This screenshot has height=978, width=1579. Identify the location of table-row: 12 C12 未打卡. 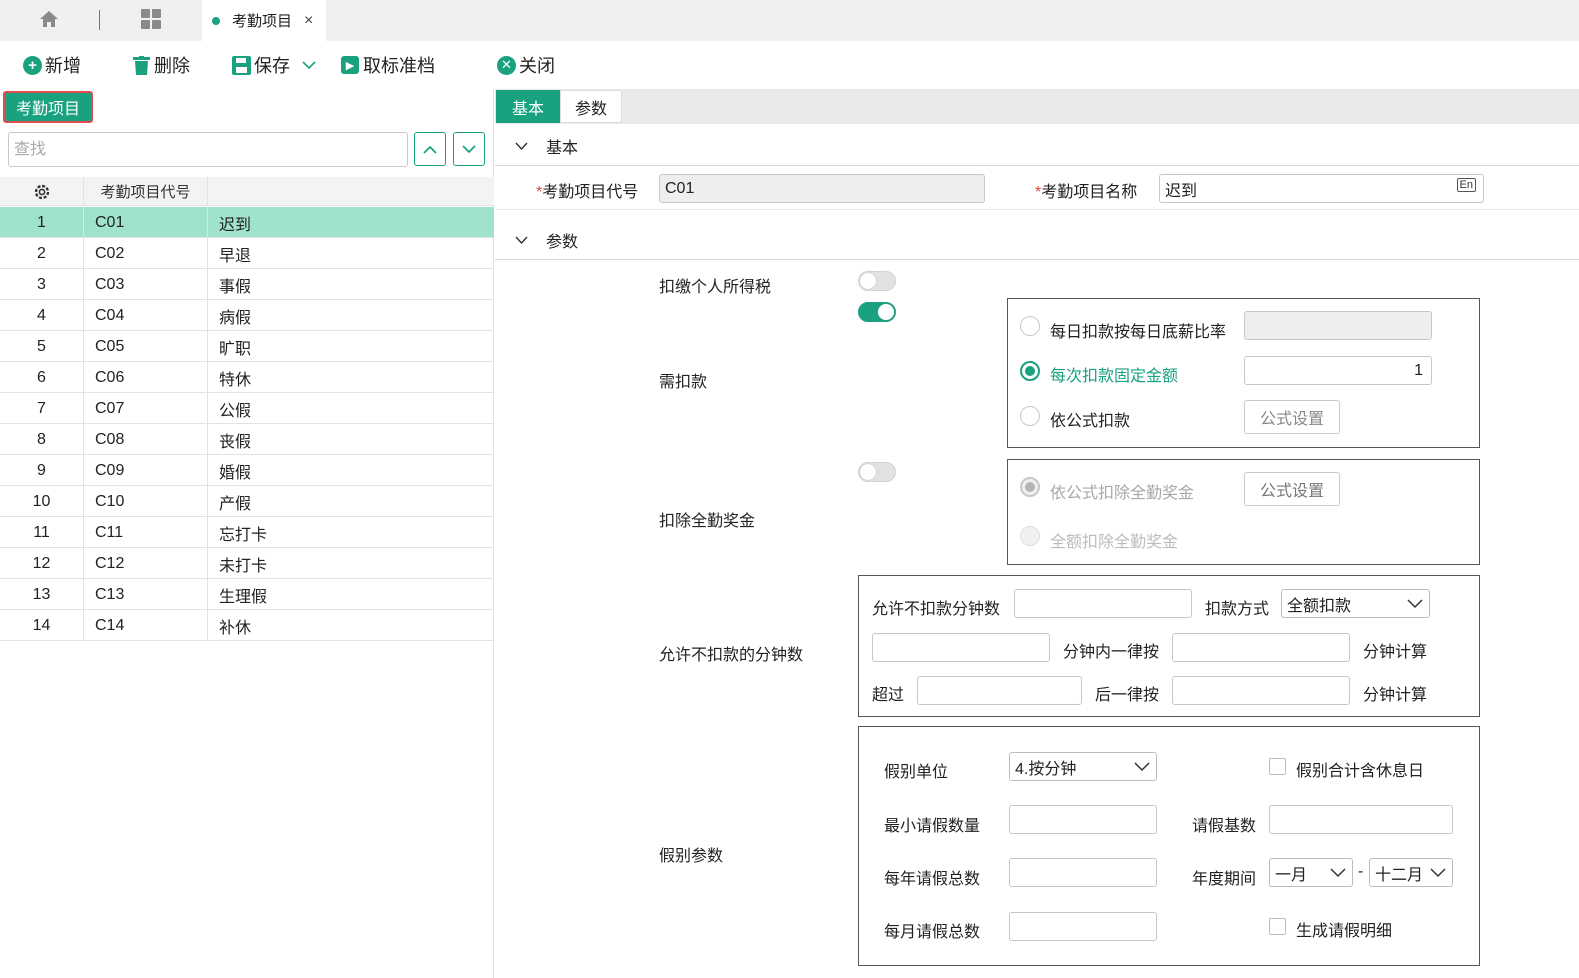
(247, 563).